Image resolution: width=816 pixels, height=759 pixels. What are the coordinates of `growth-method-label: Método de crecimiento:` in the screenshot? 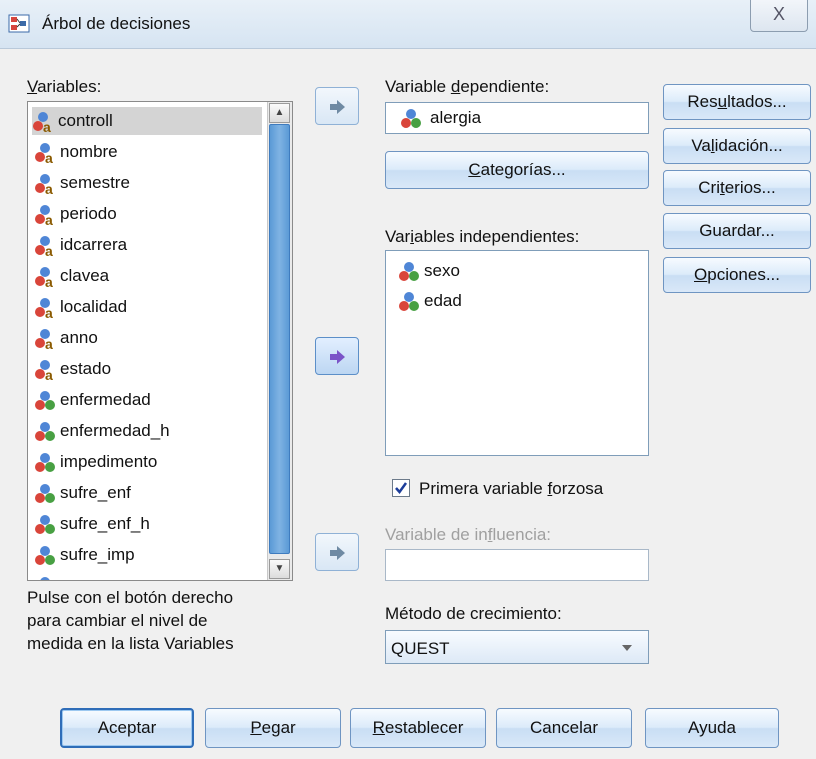 It's located at (473, 613).